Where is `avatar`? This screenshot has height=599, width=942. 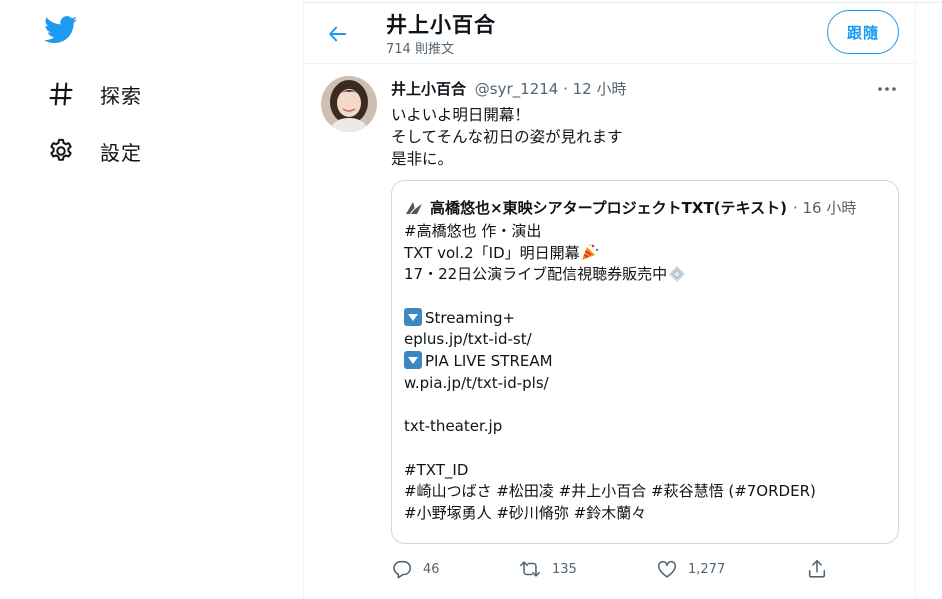
avatar is located at coordinates (349, 104).